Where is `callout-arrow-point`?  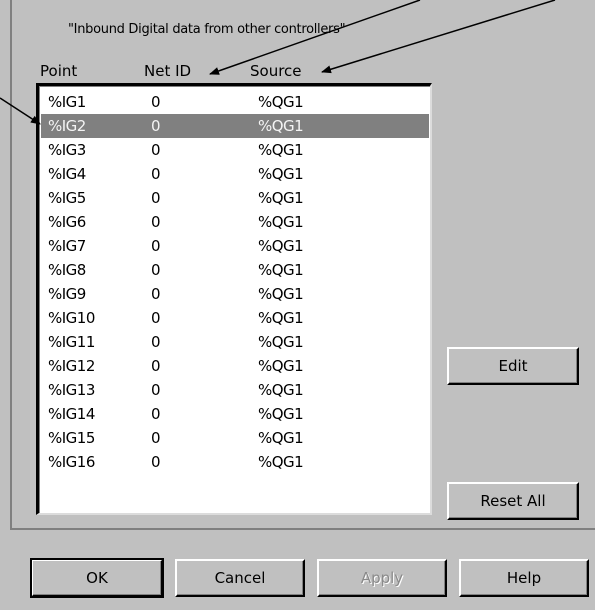 callout-arrow-point is located at coordinates (20, 111).